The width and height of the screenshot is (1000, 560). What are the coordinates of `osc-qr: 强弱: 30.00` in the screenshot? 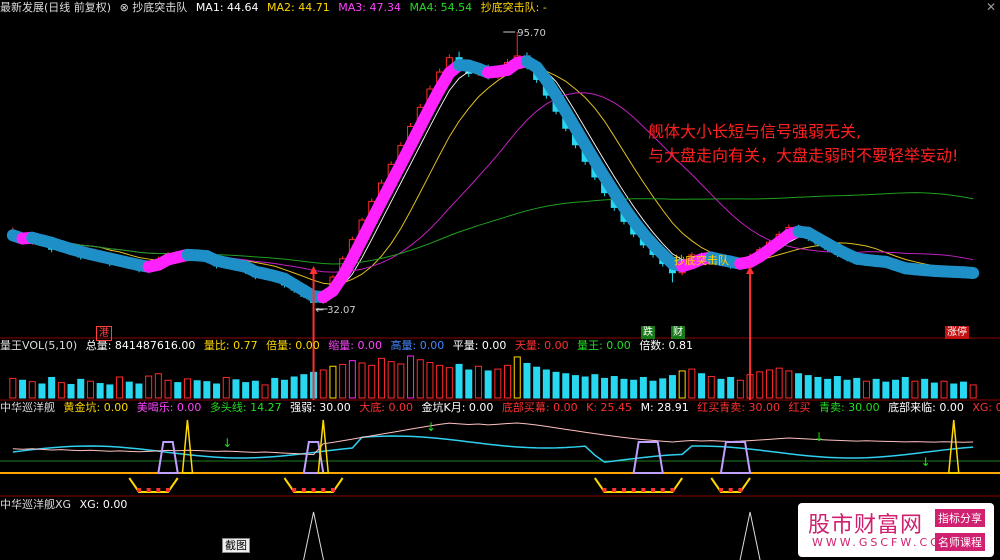 It's located at (320, 407).